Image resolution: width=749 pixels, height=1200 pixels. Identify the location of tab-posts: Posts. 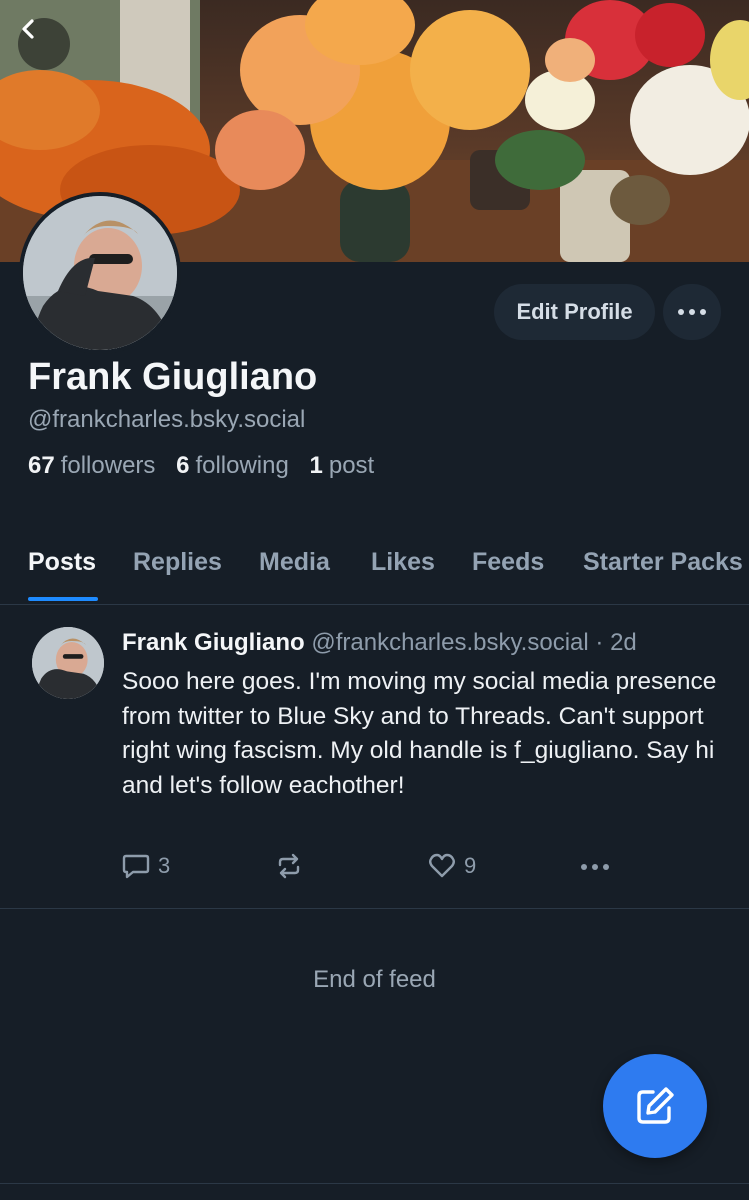
(62, 562).